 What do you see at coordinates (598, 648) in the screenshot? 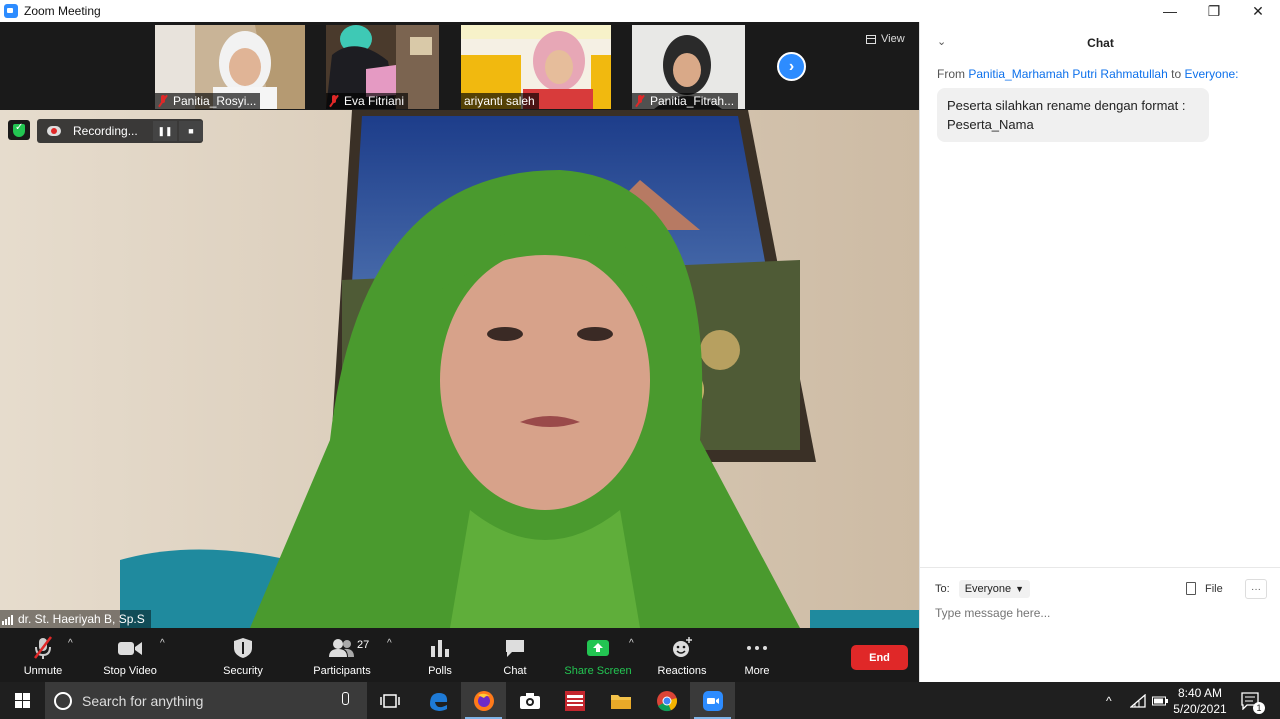
I see `share-screen-icon` at bounding box center [598, 648].